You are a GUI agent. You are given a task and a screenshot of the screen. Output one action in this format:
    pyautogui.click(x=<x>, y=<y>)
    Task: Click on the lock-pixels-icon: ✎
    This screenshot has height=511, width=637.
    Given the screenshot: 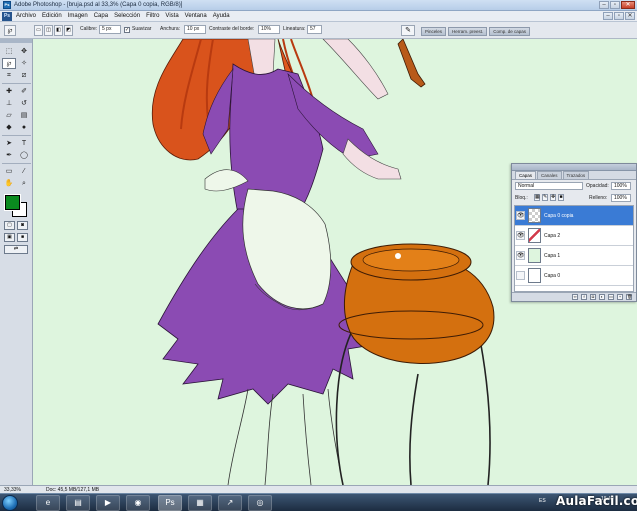 What is the action you would take?
    pyautogui.click(x=545, y=197)
    